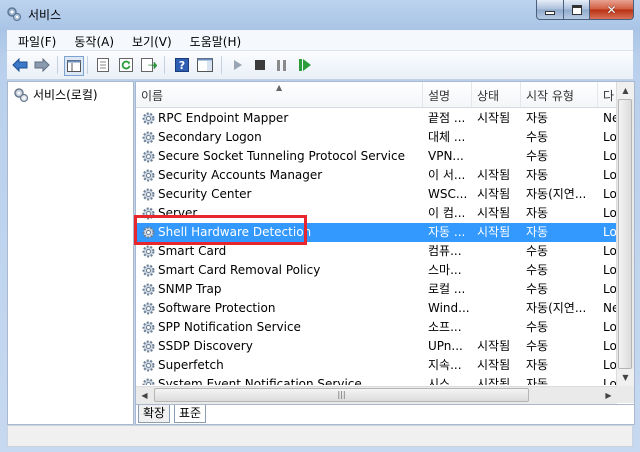  I want to click on tab-standard: 표준, so click(190, 414).